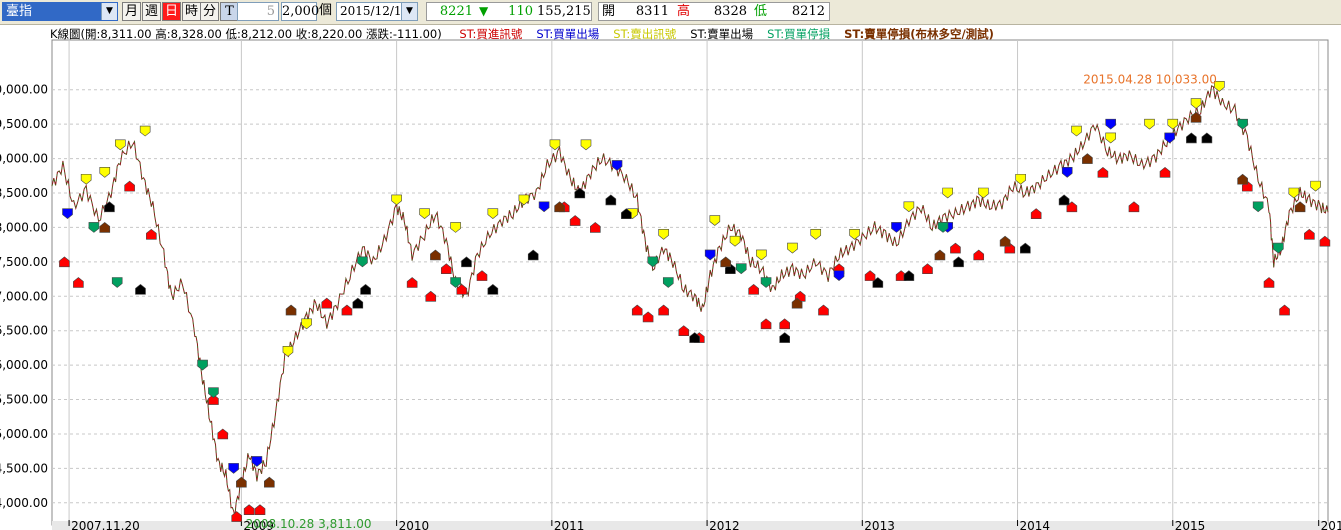 The width and height of the screenshot is (1341, 530). Describe the element at coordinates (652, 11) in the screenshot. I see `open-value: 8311` at that location.